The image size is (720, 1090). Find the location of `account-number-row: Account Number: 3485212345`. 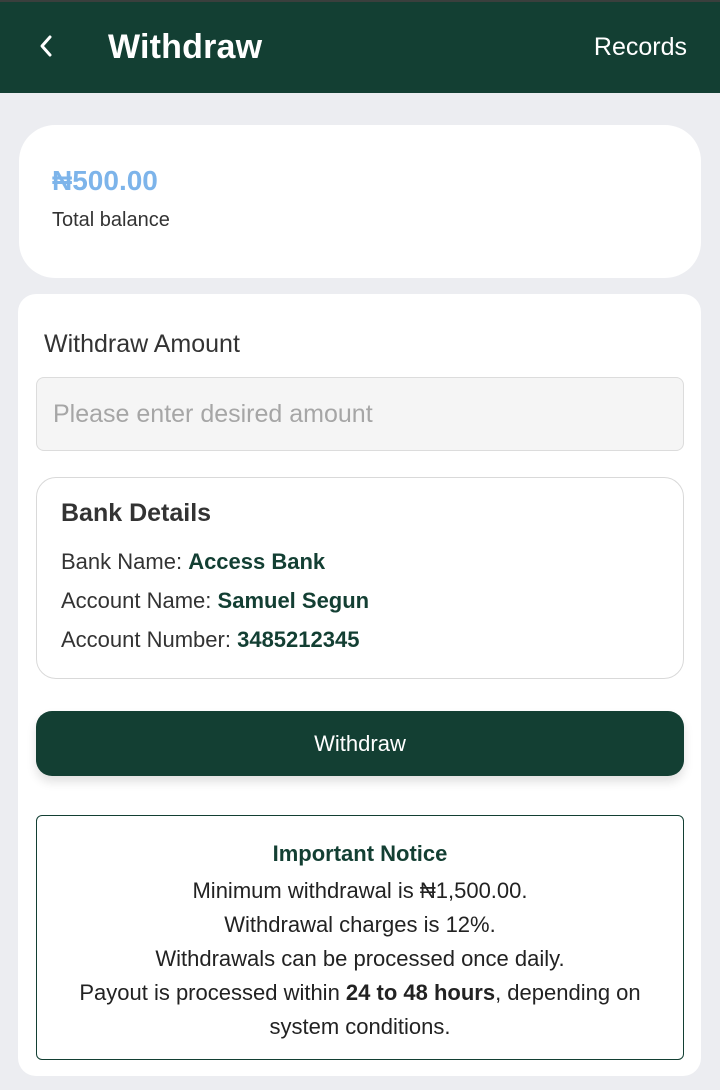

account-number-row: Account Number: 3485212345 is located at coordinates (210, 640).